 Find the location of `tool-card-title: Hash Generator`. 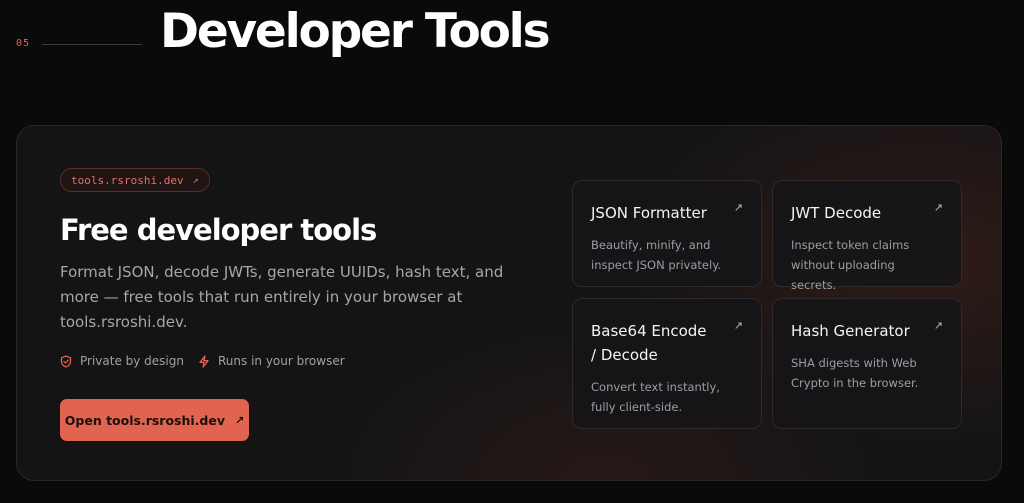

tool-card-title: Hash Generator is located at coordinates (850, 331).